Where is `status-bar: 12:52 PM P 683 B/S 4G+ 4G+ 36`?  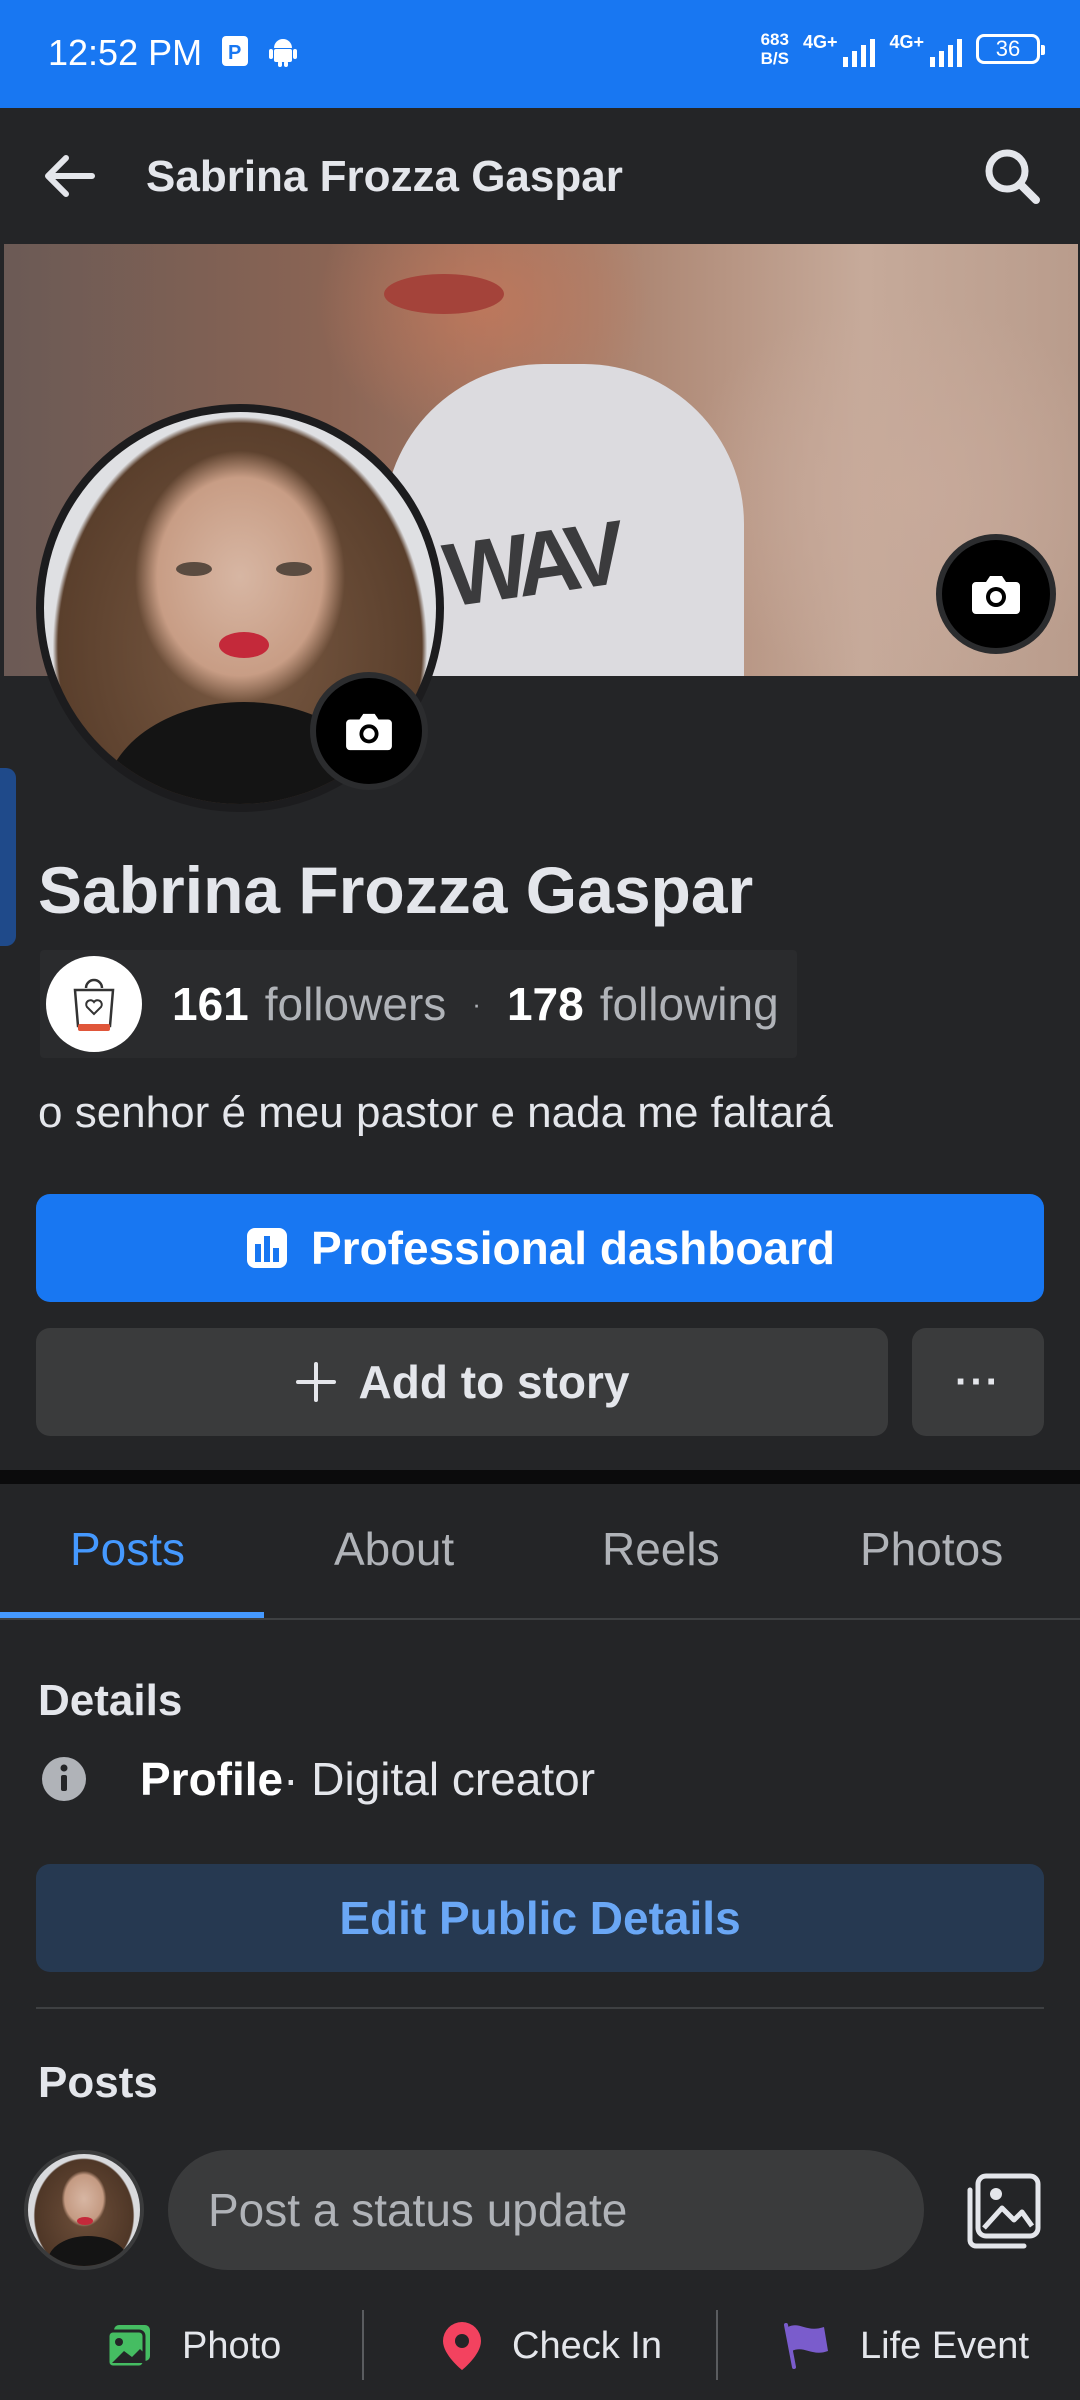 status-bar: 12:52 PM P 683 B/S 4G+ 4G+ 36 is located at coordinates (540, 54).